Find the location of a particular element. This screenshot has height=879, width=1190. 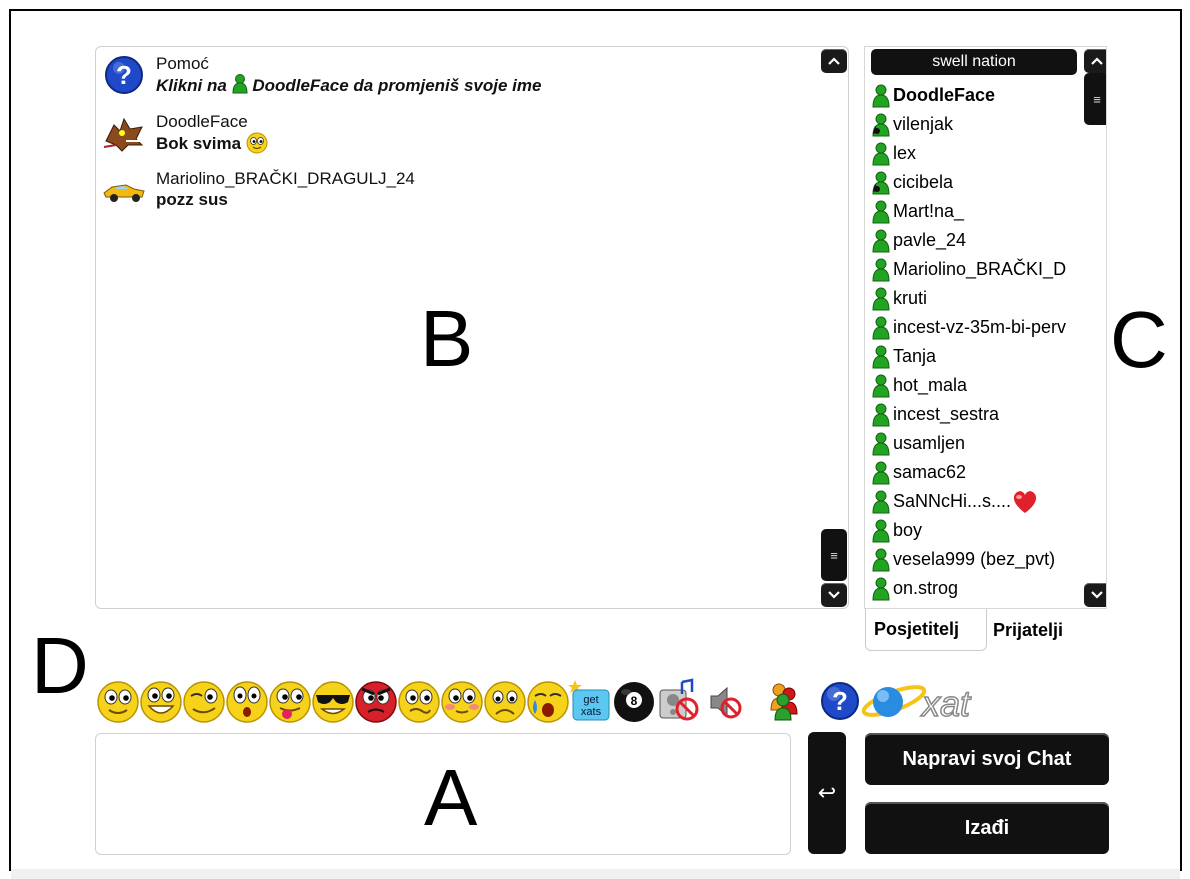

get-xats-label-bottom: xats is located at coordinates (591, 712).